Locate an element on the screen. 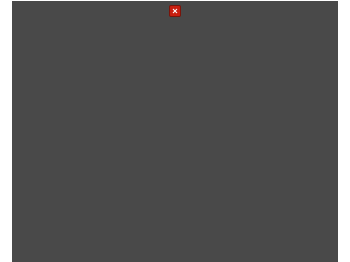 This screenshot has width=350, height=262. close-button is located at coordinates (175, 11).